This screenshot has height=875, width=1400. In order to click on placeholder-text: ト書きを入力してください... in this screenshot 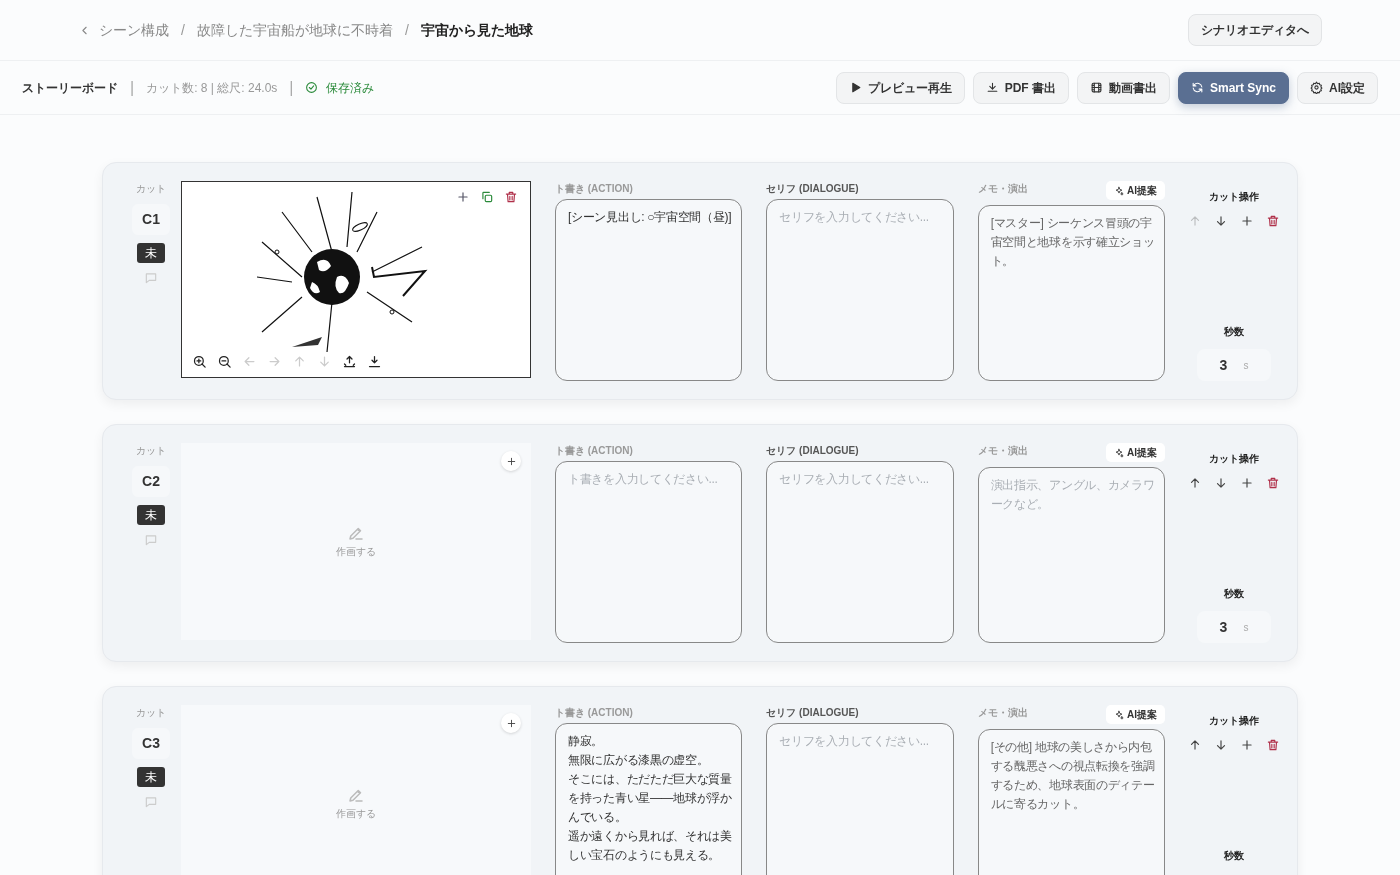, I will do `click(643, 479)`.